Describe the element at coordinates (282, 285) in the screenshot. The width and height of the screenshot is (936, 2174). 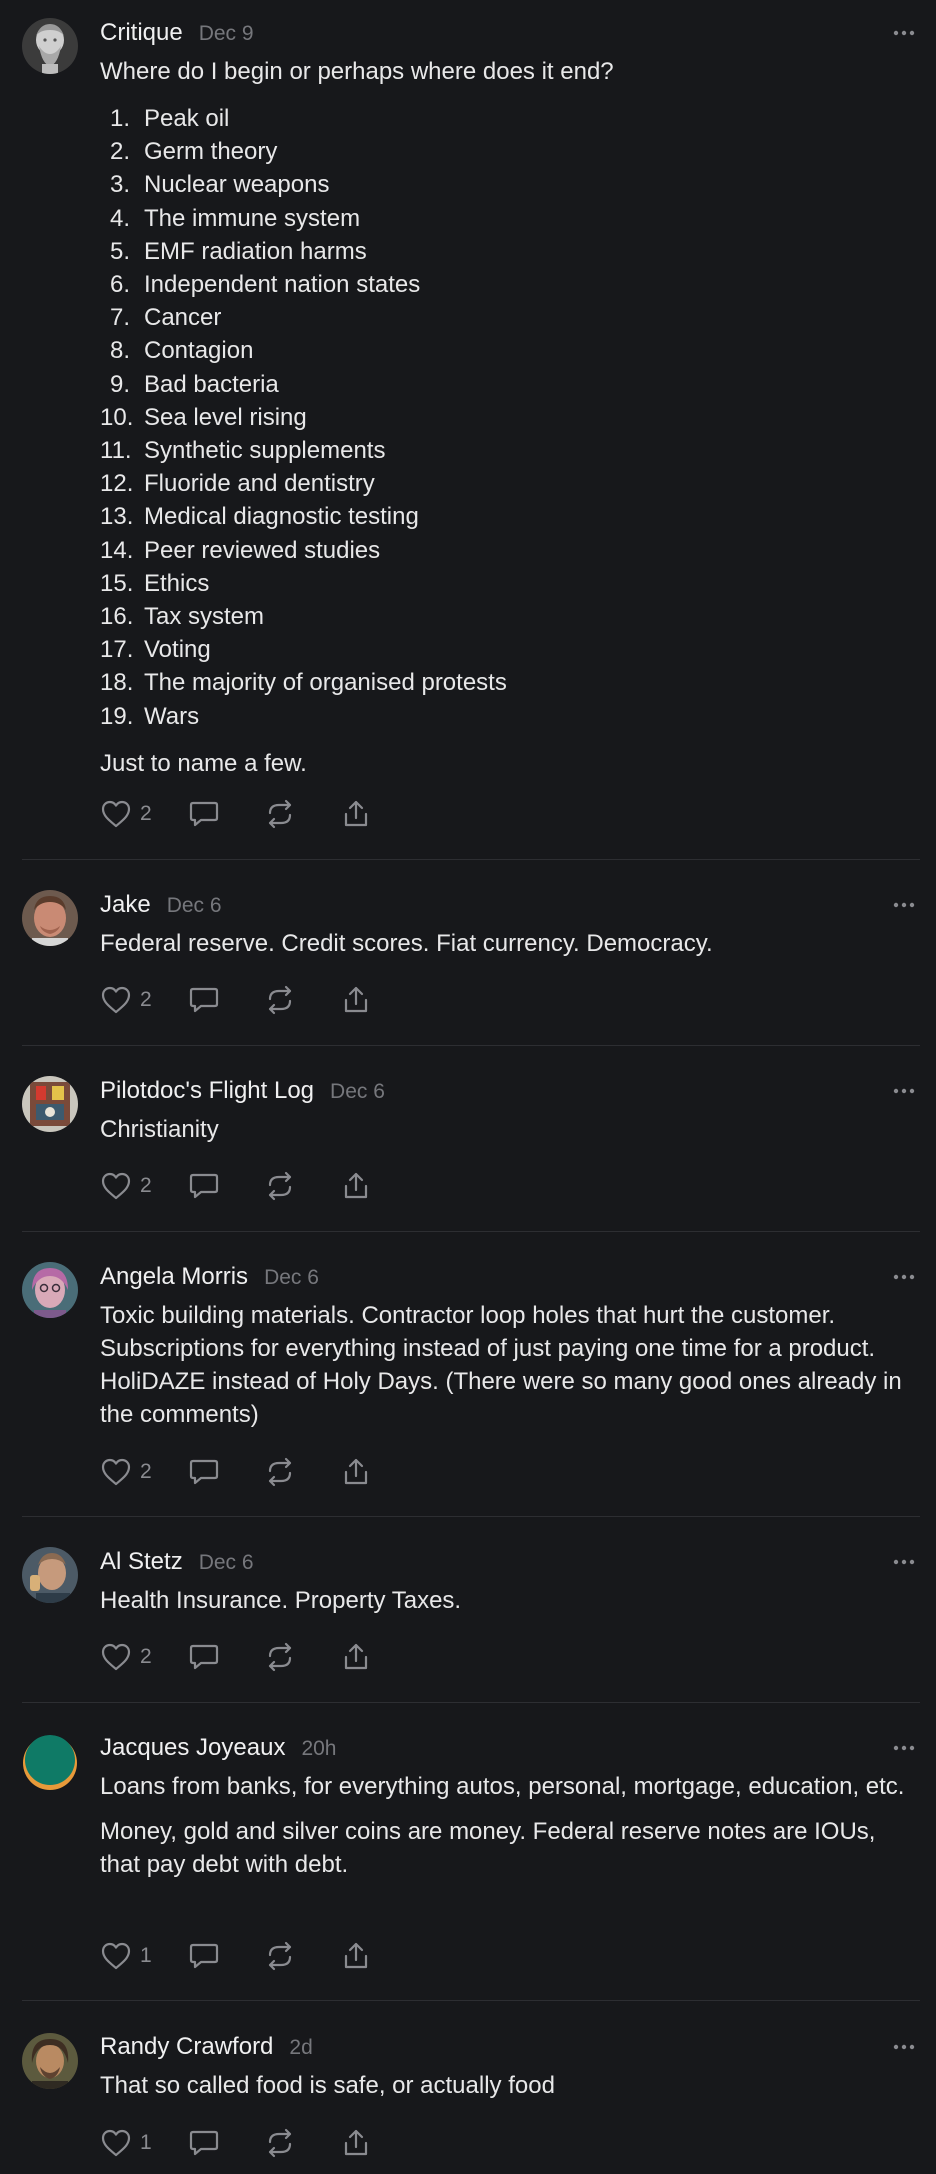
I see `list-item-text: Independent nation states` at that location.